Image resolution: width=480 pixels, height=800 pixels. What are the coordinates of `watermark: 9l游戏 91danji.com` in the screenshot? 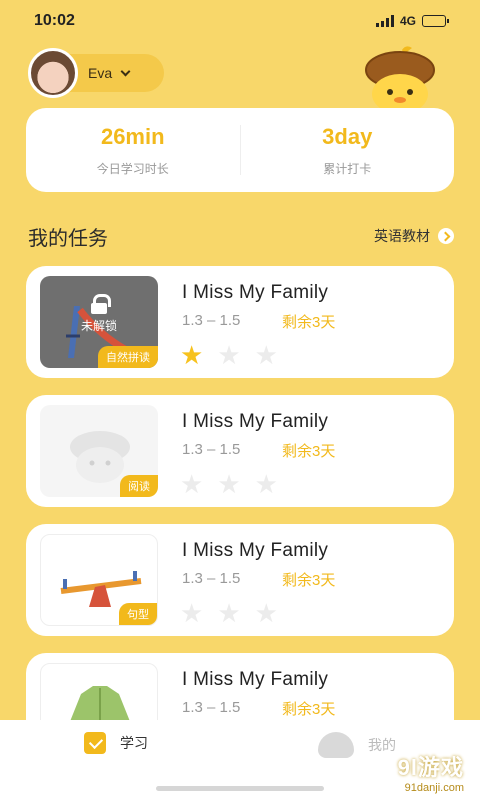 It's located at (431, 772).